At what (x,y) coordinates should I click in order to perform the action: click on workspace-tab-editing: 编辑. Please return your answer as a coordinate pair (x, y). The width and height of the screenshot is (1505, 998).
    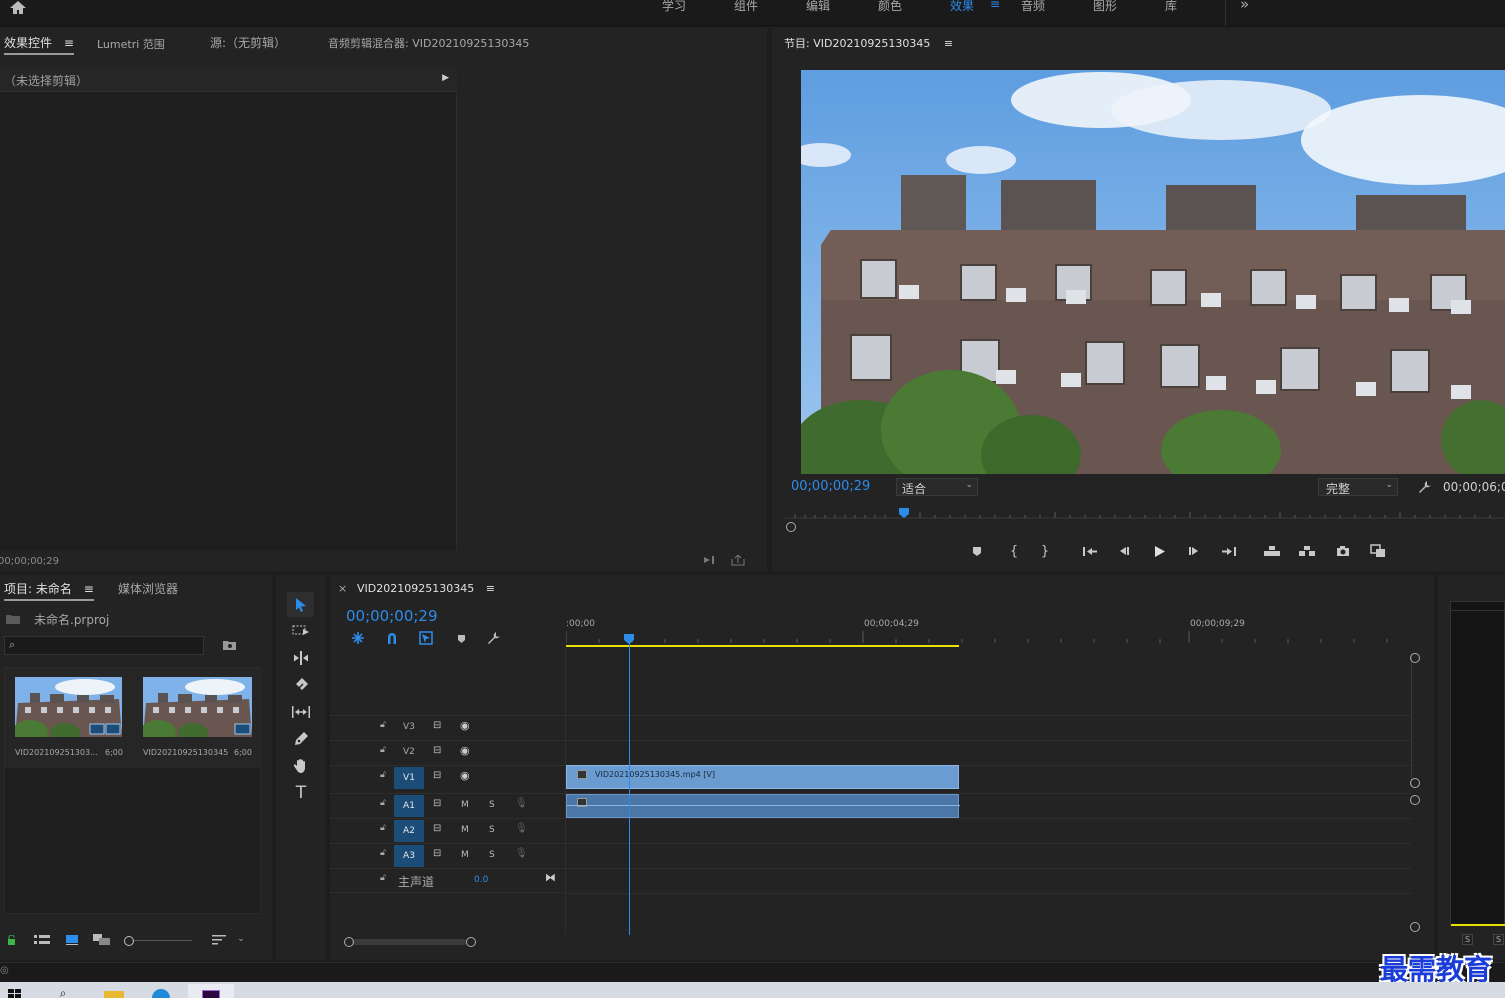
    Looking at the image, I should click on (818, 7).